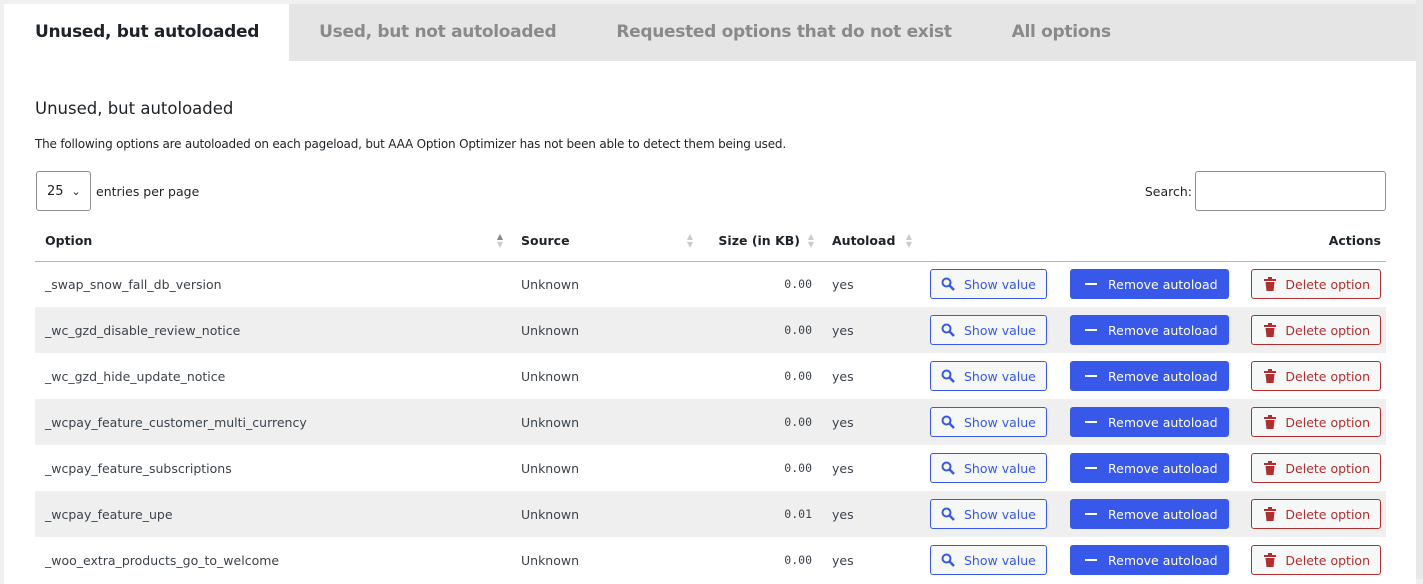 The width and height of the screenshot is (1423, 584). I want to click on entries-length: 25 ⌄ entries per page, so click(117, 191).